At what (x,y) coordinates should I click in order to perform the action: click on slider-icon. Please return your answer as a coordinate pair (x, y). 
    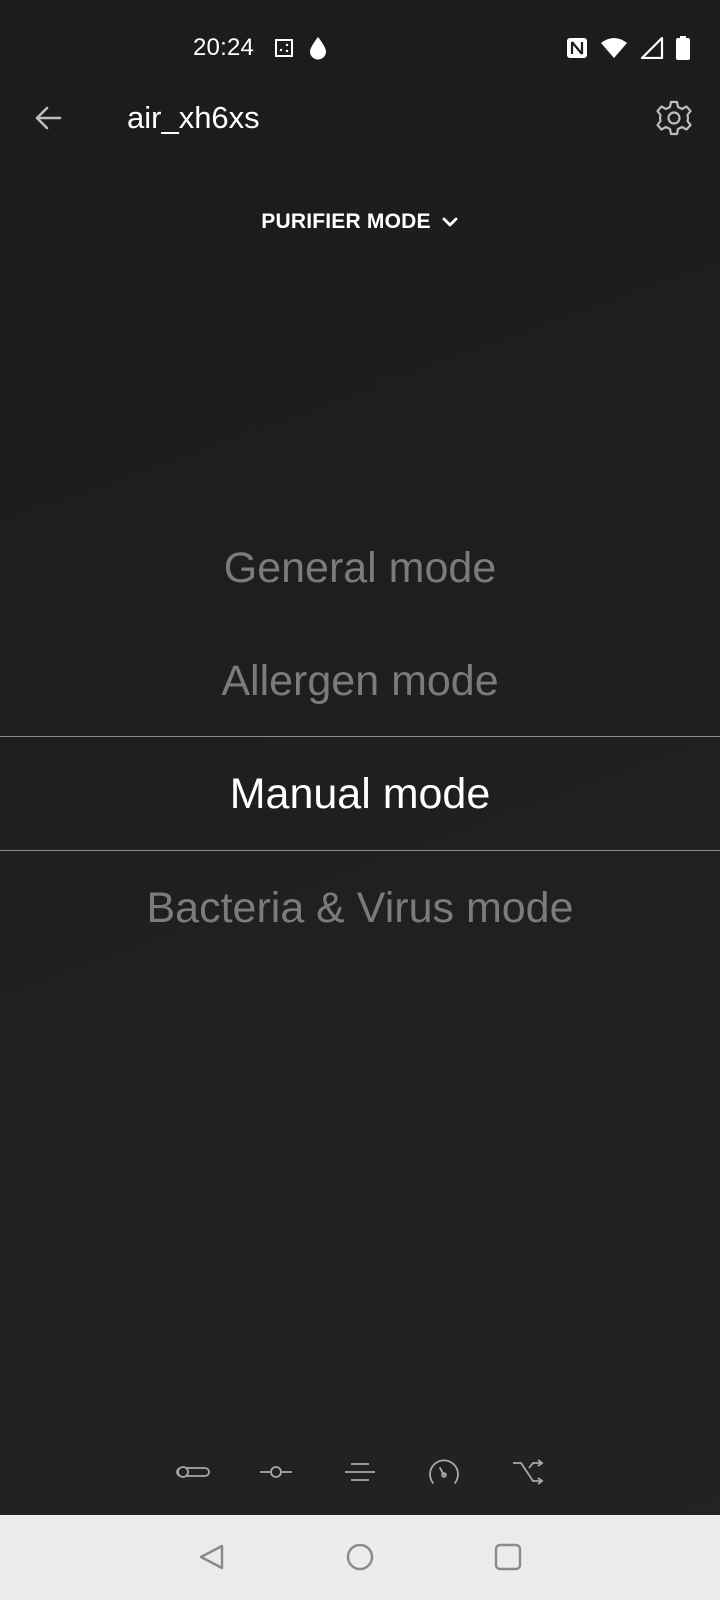
    Looking at the image, I should click on (276, 1472).